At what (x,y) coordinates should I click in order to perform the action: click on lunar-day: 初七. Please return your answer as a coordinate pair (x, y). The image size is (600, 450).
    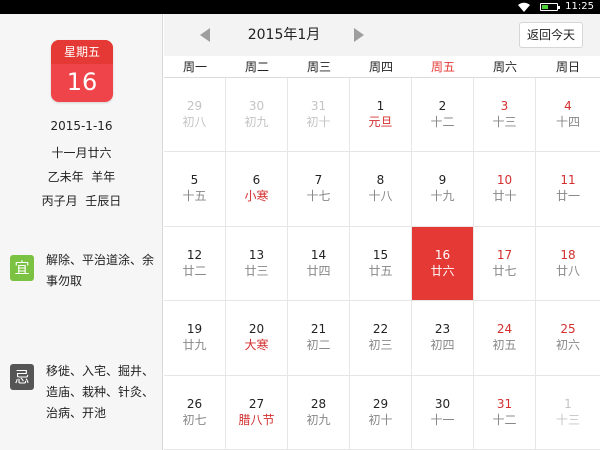
    Looking at the image, I should click on (194, 419).